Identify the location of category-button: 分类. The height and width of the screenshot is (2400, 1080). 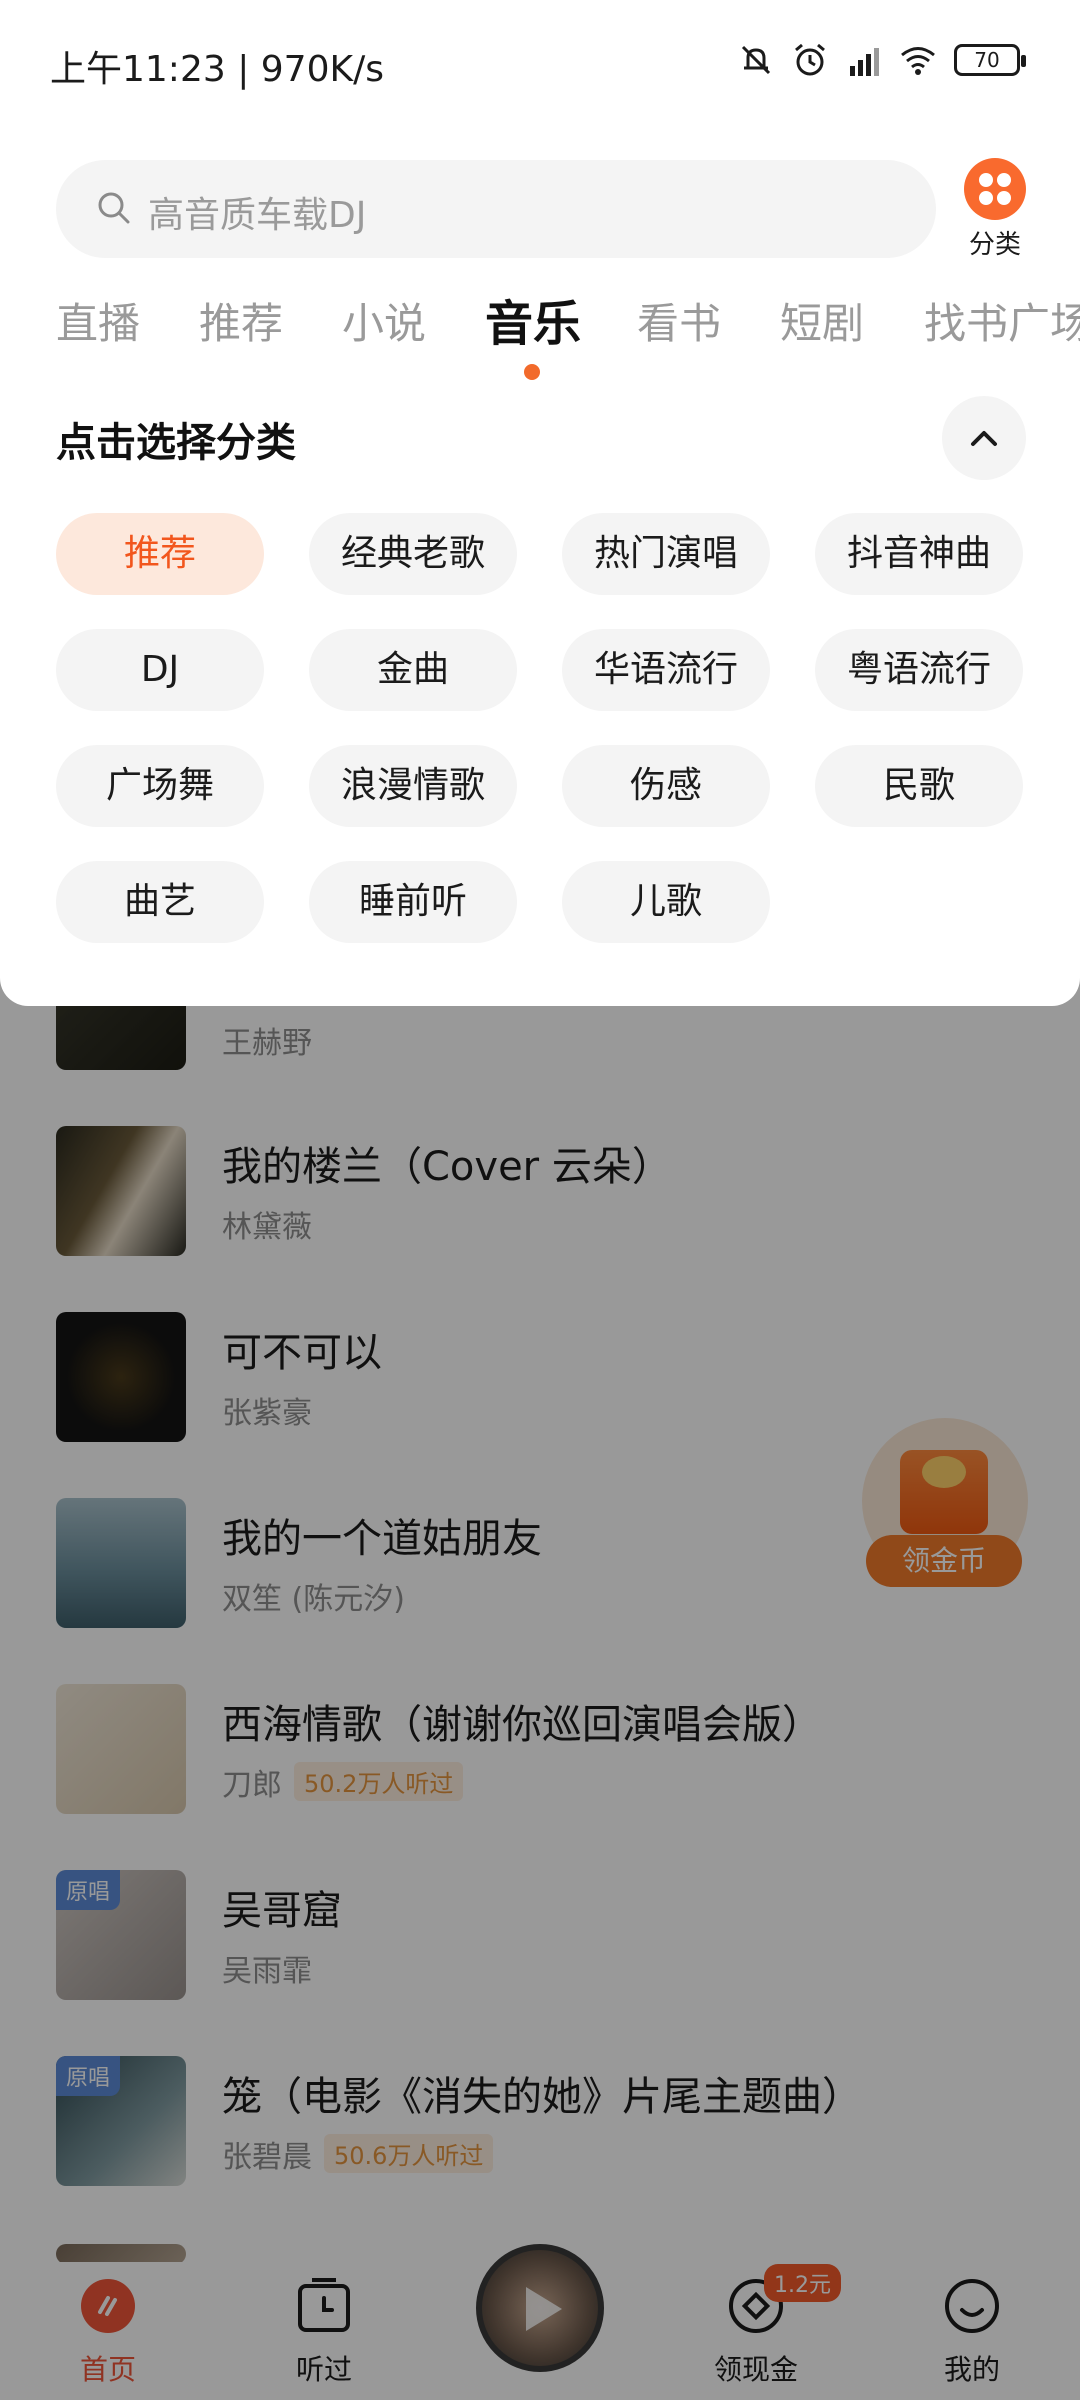
(995, 209).